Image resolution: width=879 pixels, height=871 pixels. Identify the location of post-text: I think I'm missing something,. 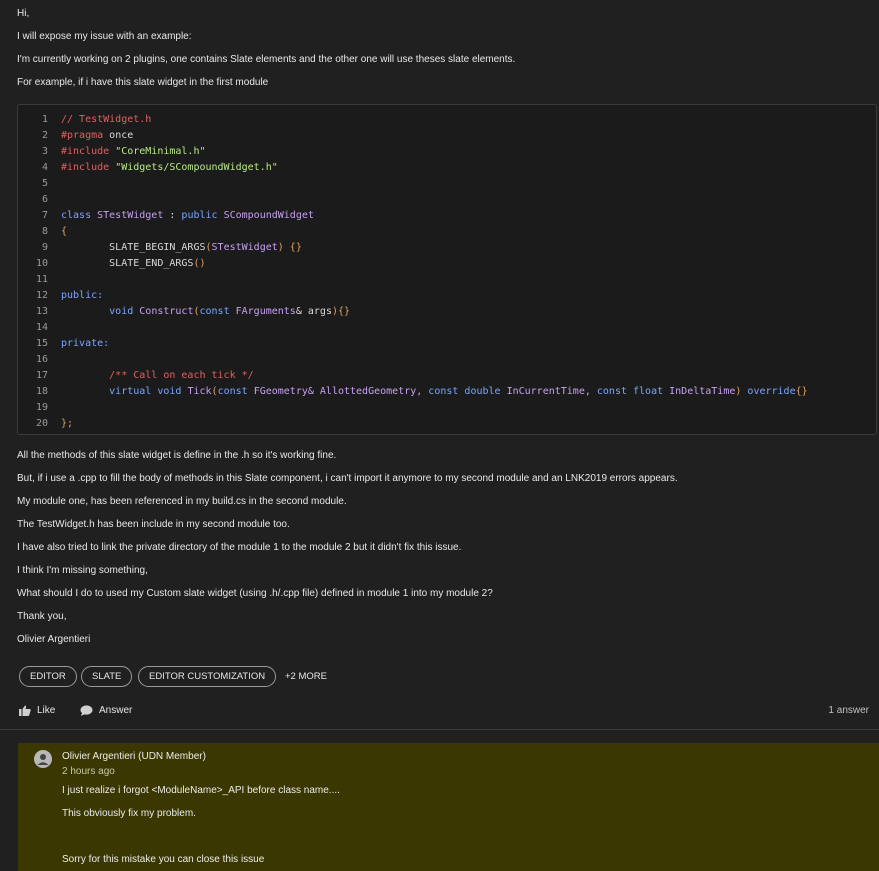
(82, 570).